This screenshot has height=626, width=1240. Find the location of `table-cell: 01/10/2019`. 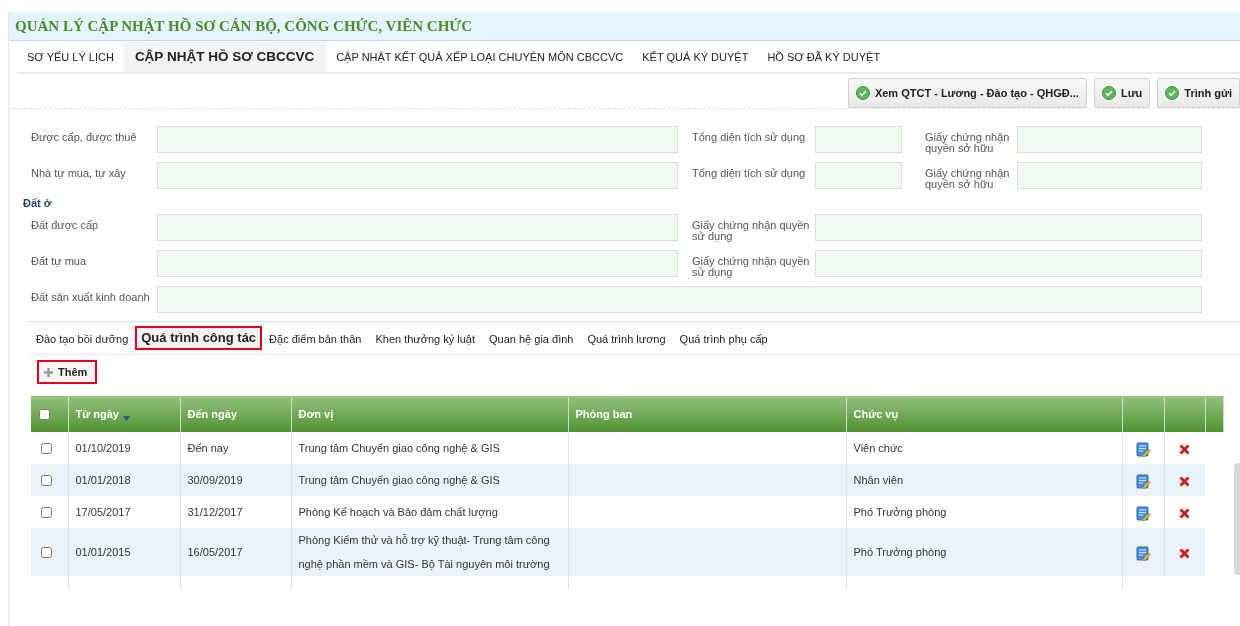

table-cell: 01/10/2019 is located at coordinates (103, 448).